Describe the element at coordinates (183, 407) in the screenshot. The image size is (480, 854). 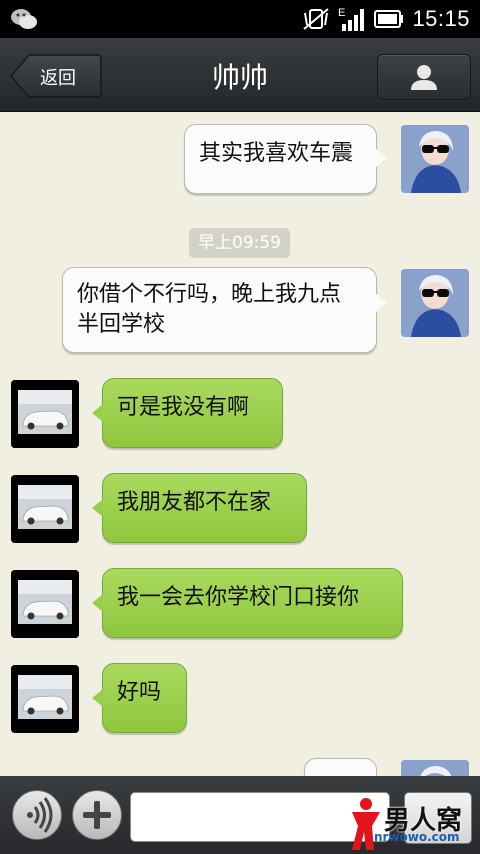
I see `message-text: 可是我没有啊` at that location.